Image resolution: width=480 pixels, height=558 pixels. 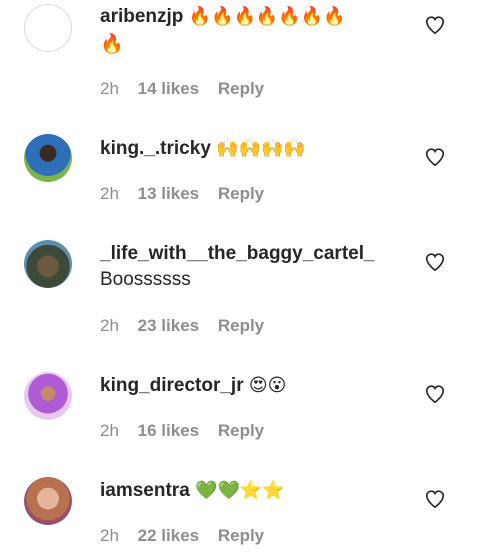 I want to click on comment-meta: 2h 13 likes Reply, so click(x=189, y=194).